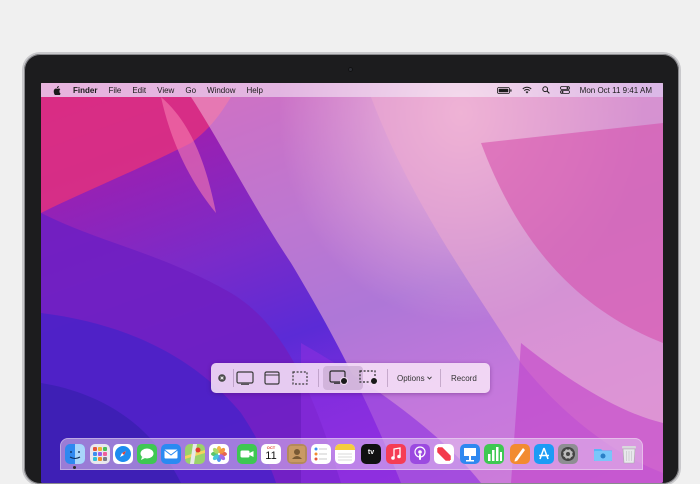  I want to click on camera, so click(350, 69).